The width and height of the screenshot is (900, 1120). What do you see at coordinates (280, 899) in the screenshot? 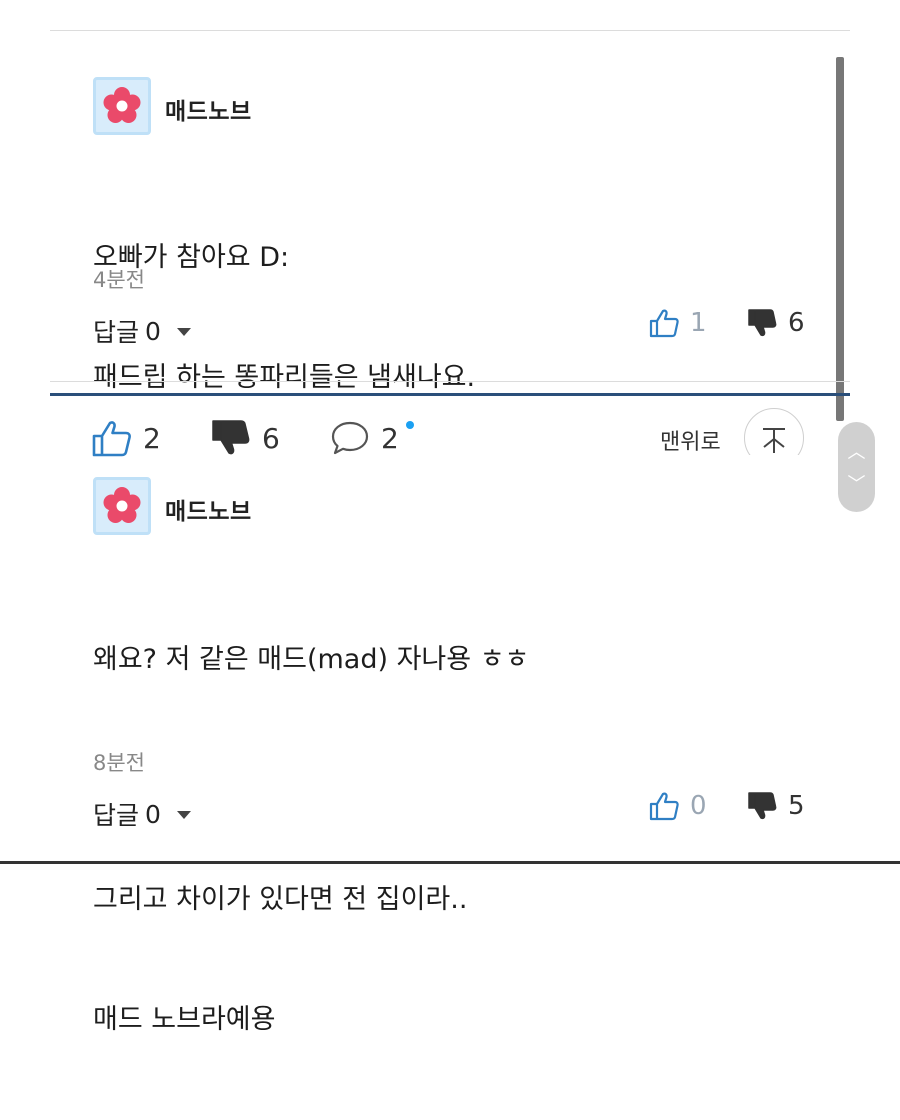
I see `comment-line: 그리고 차이가 있다면 전 집이라..` at bounding box center [280, 899].